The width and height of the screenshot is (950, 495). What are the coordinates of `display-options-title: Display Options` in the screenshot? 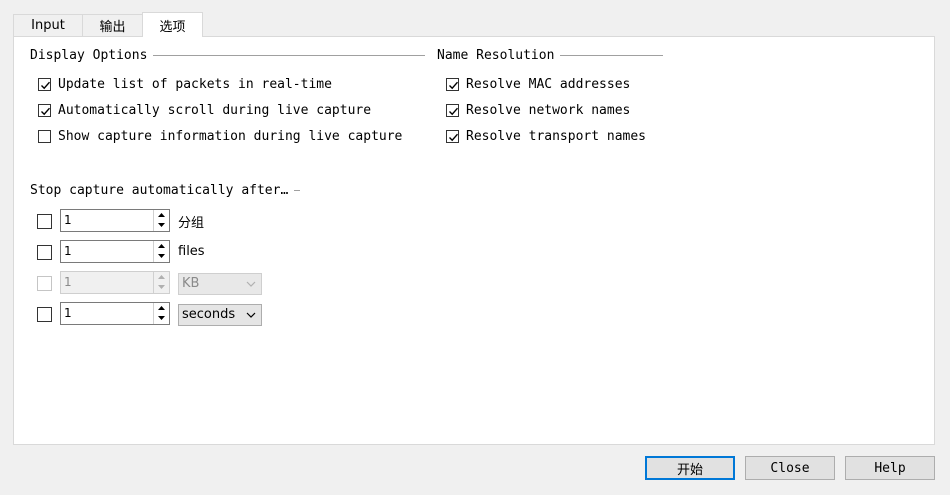 It's located at (228, 55).